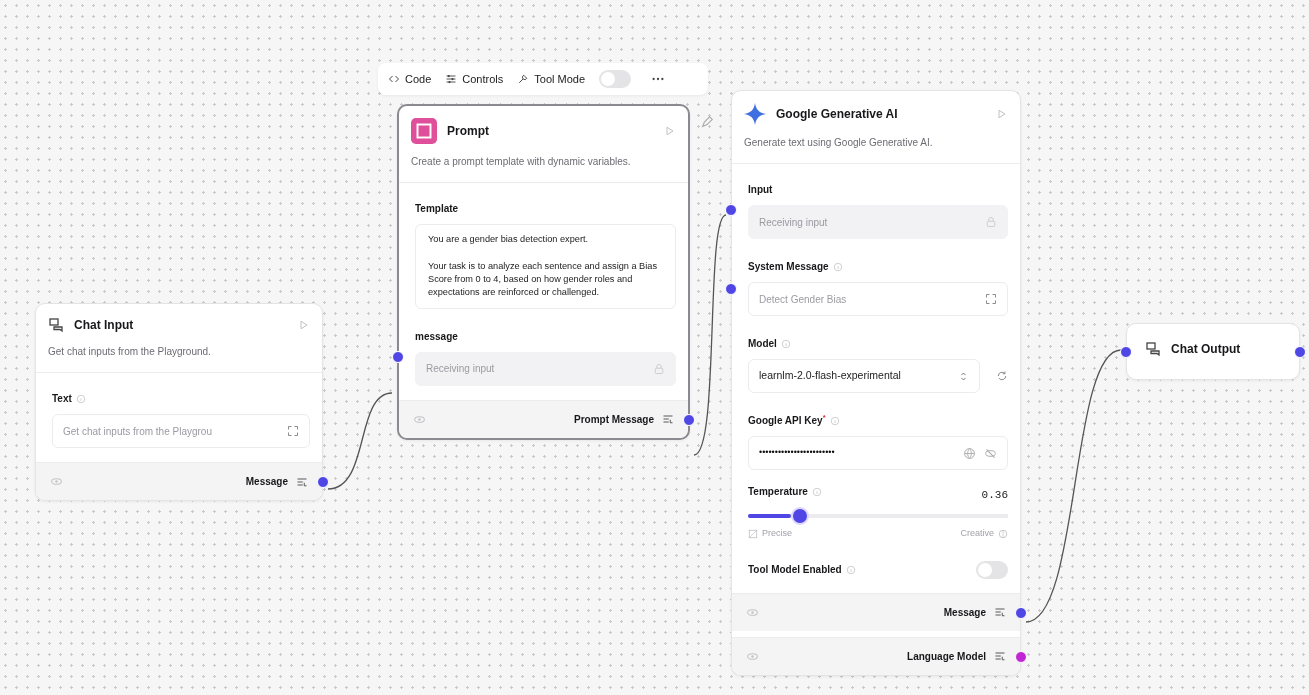 Image resolution: width=1309 pixels, height=695 pixels. What do you see at coordinates (613, 419) in the screenshot?
I see `output-label: Prompt Message` at bounding box center [613, 419].